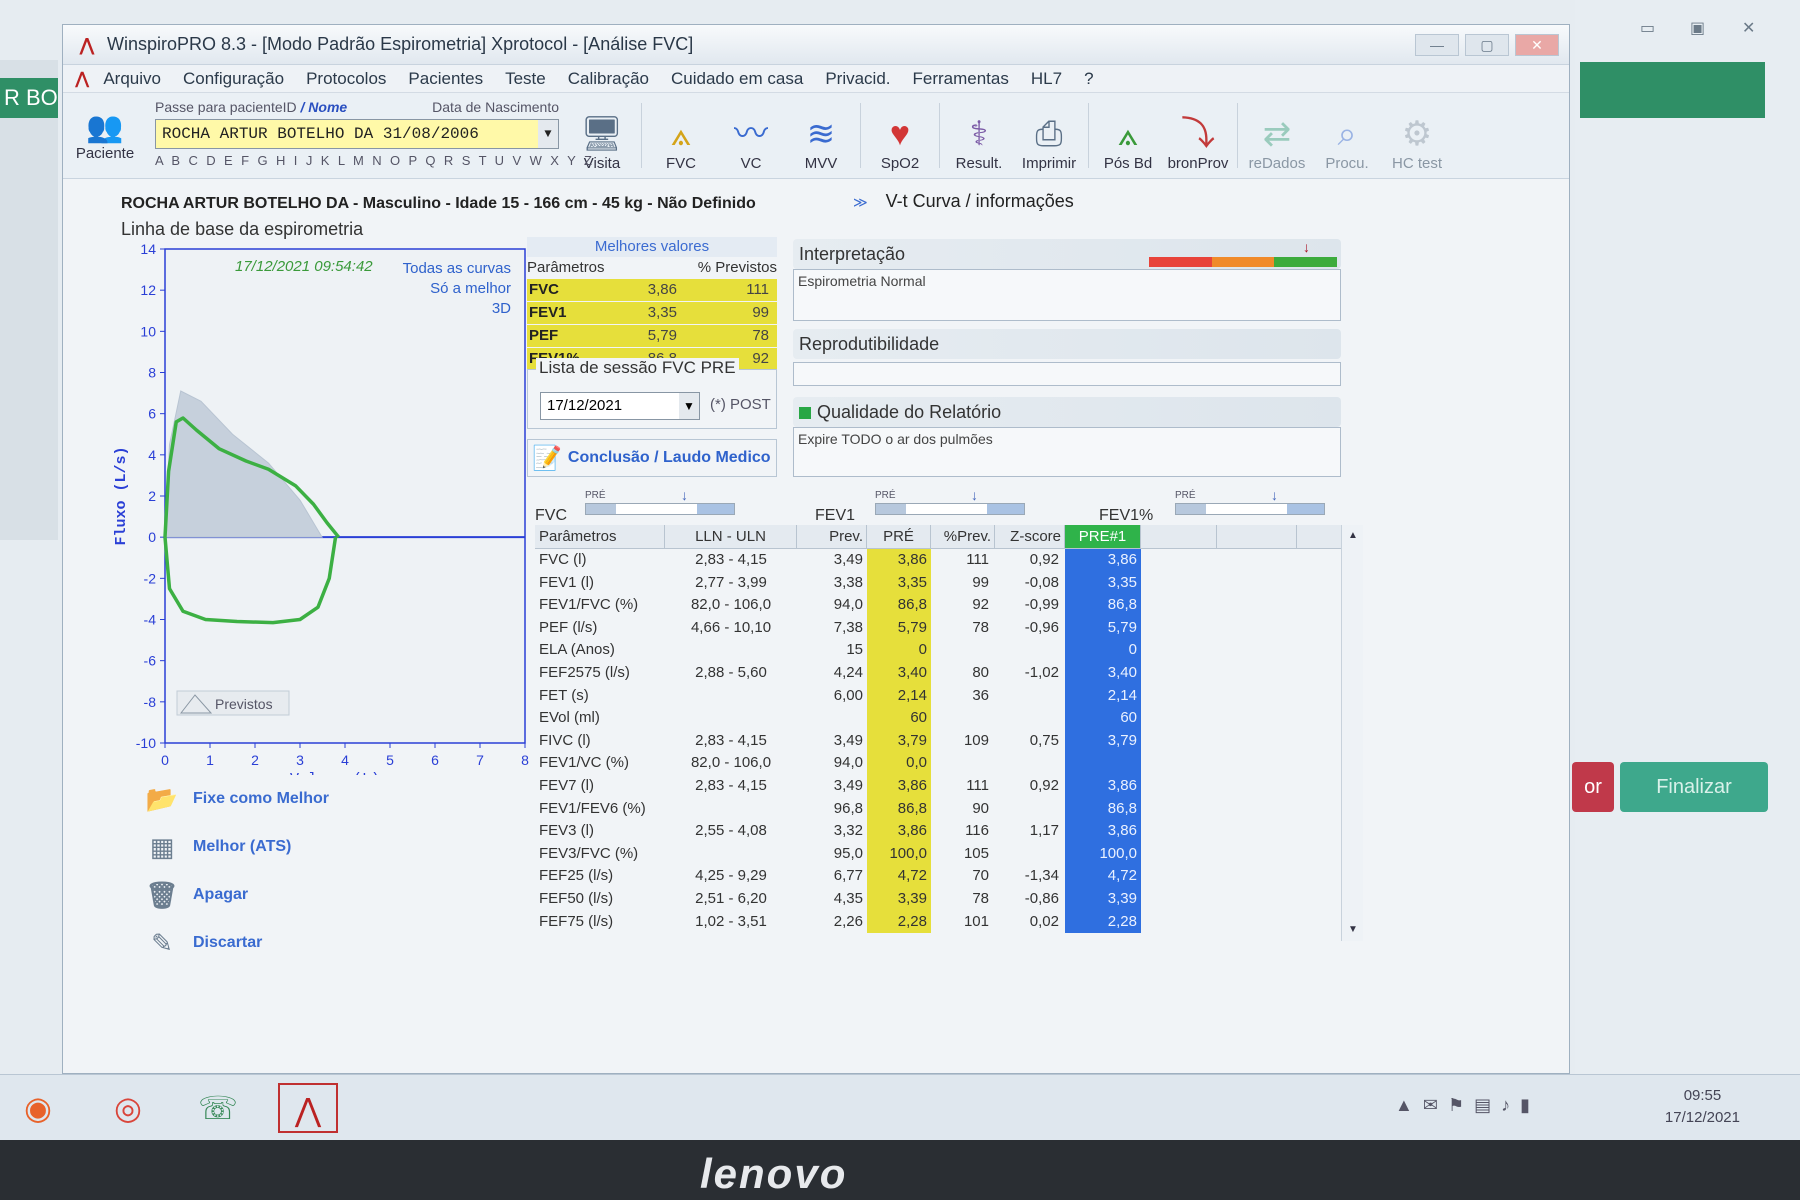 Image resolution: width=1800 pixels, height=1200 pixels. Describe the element at coordinates (1702, 1107) in the screenshot. I see `taskbar-clock: 09:55 17/12/2021` at that location.